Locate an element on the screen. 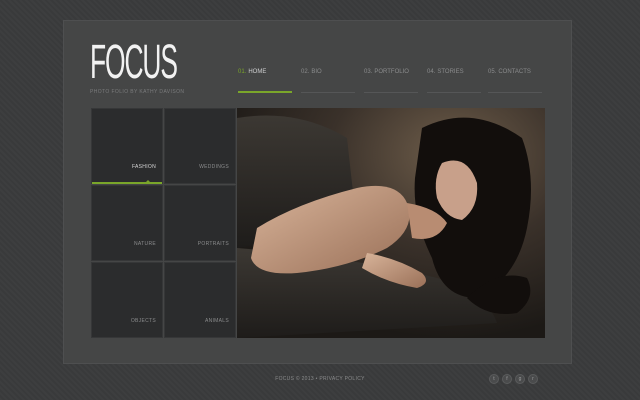 The height and width of the screenshot is (400, 640). google-plus-icon: g is located at coordinates (520, 379).